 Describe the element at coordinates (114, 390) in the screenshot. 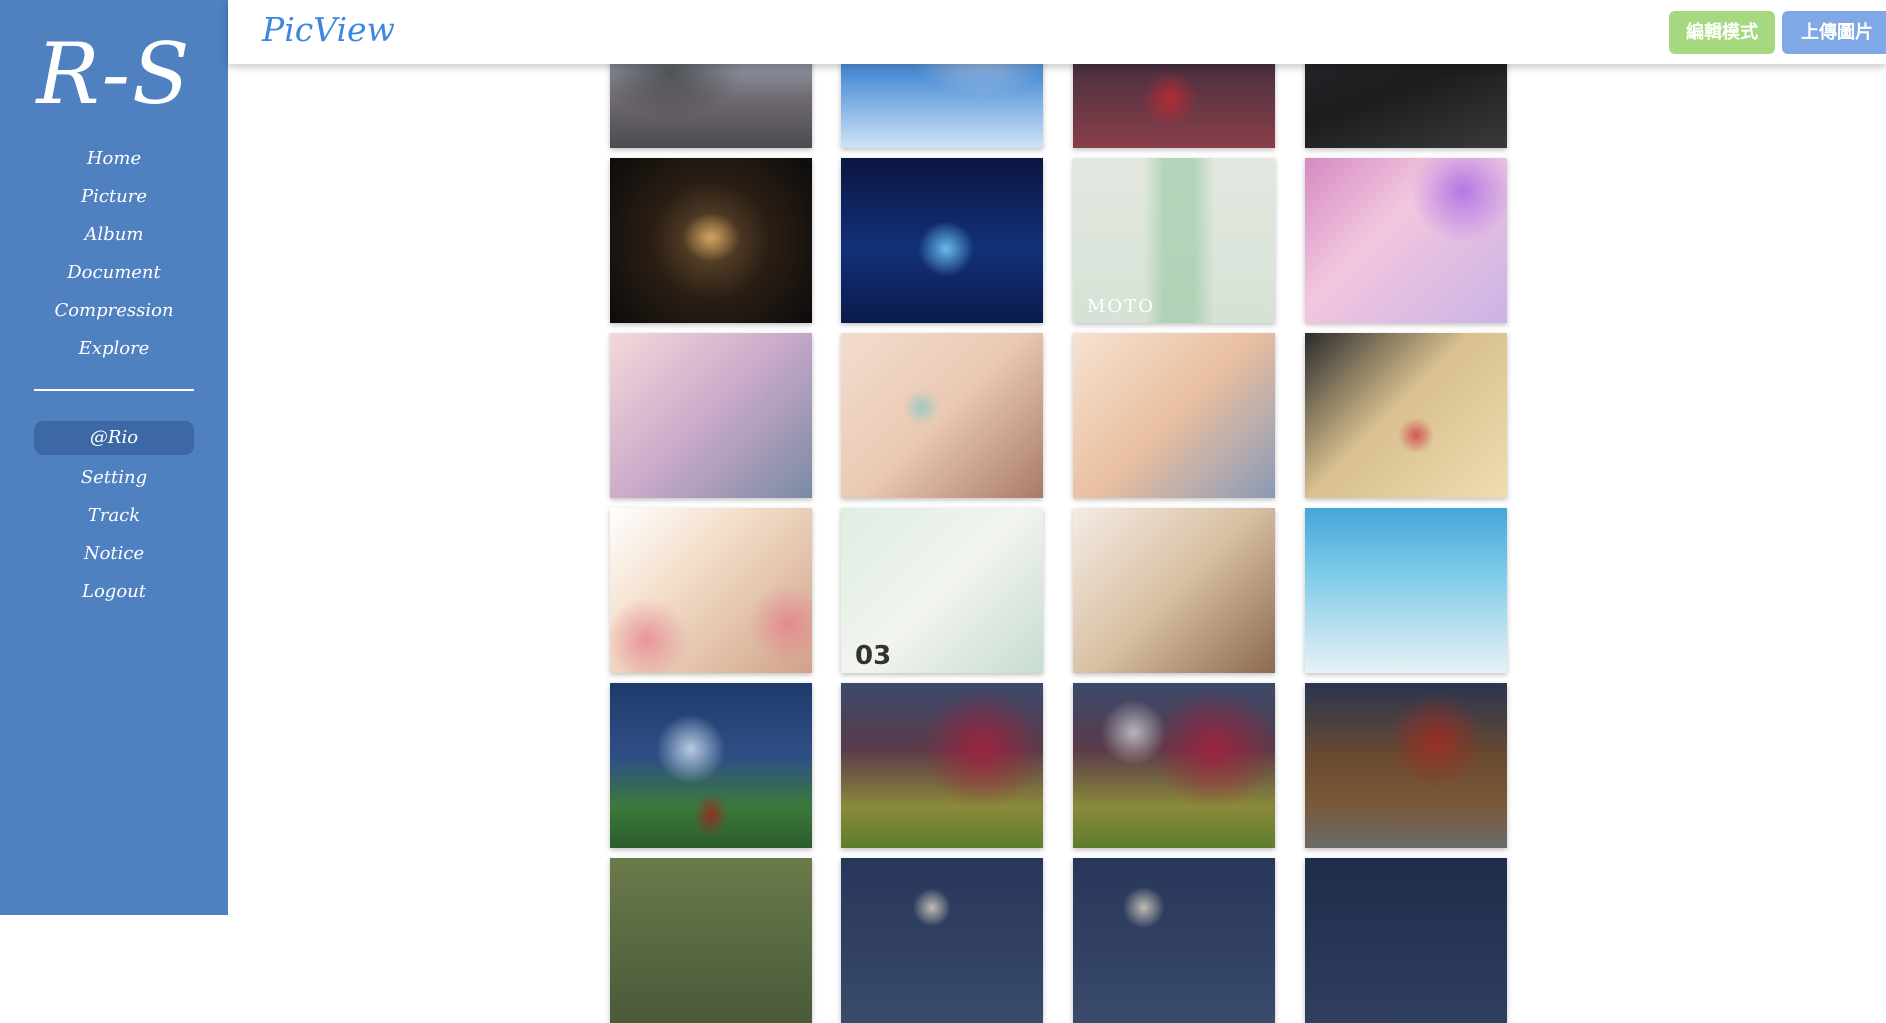

I see `sidebar-divider` at that location.